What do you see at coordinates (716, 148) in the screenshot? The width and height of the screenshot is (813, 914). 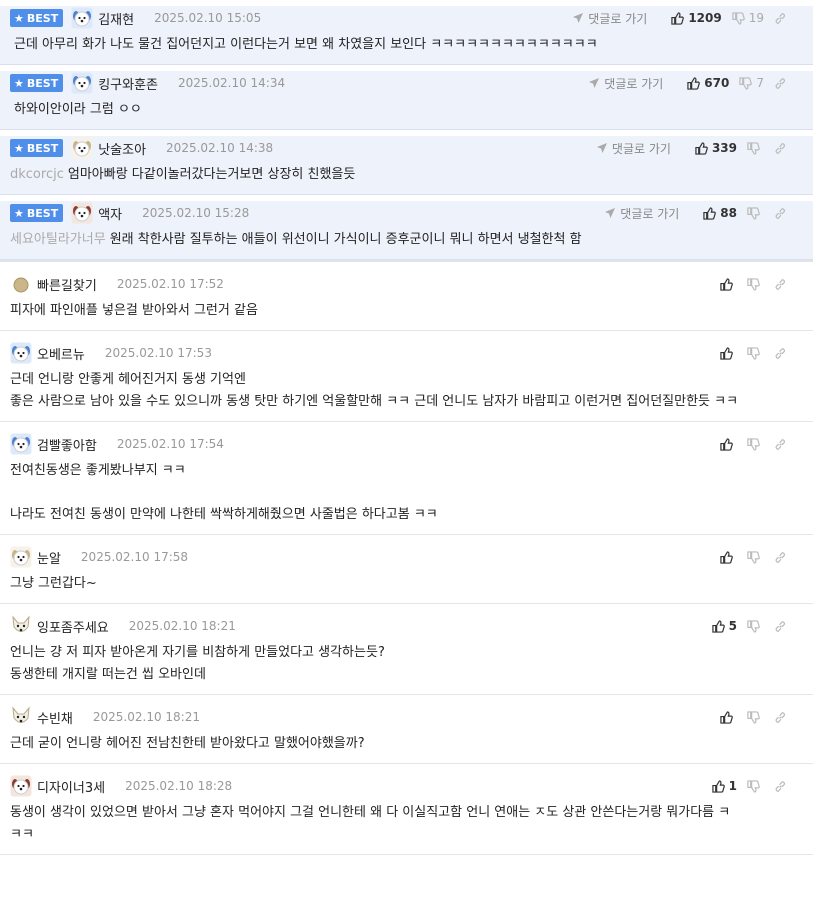 I see `like-button: 339` at bounding box center [716, 148].